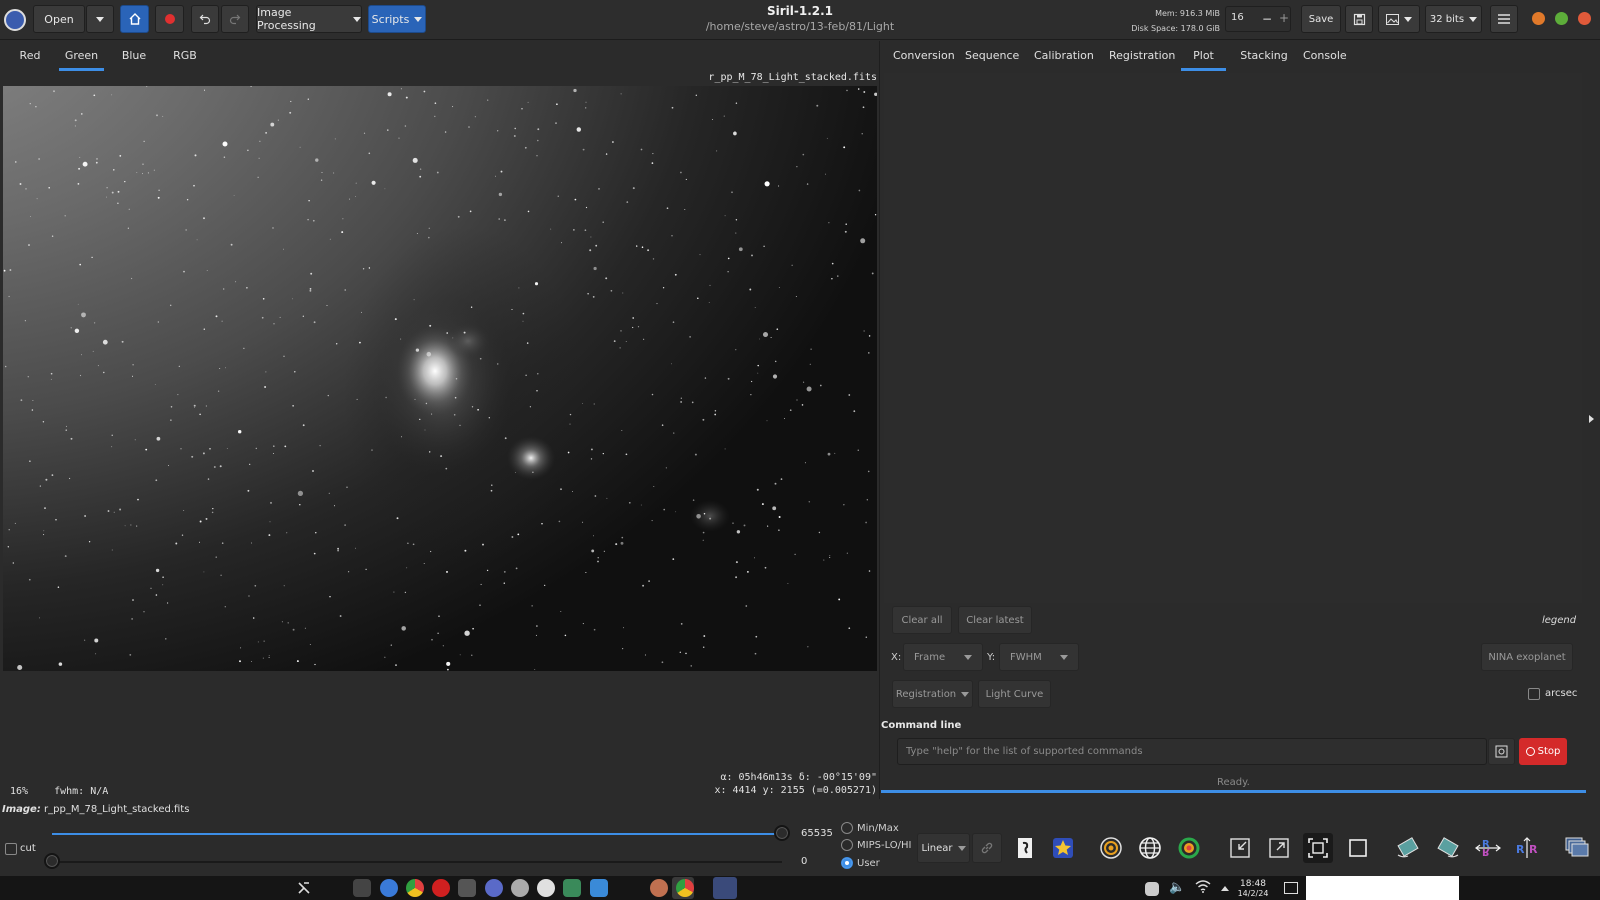 This screenshot has width=1600, height=900. I want to click on faint-nebula, so click(710, 516).